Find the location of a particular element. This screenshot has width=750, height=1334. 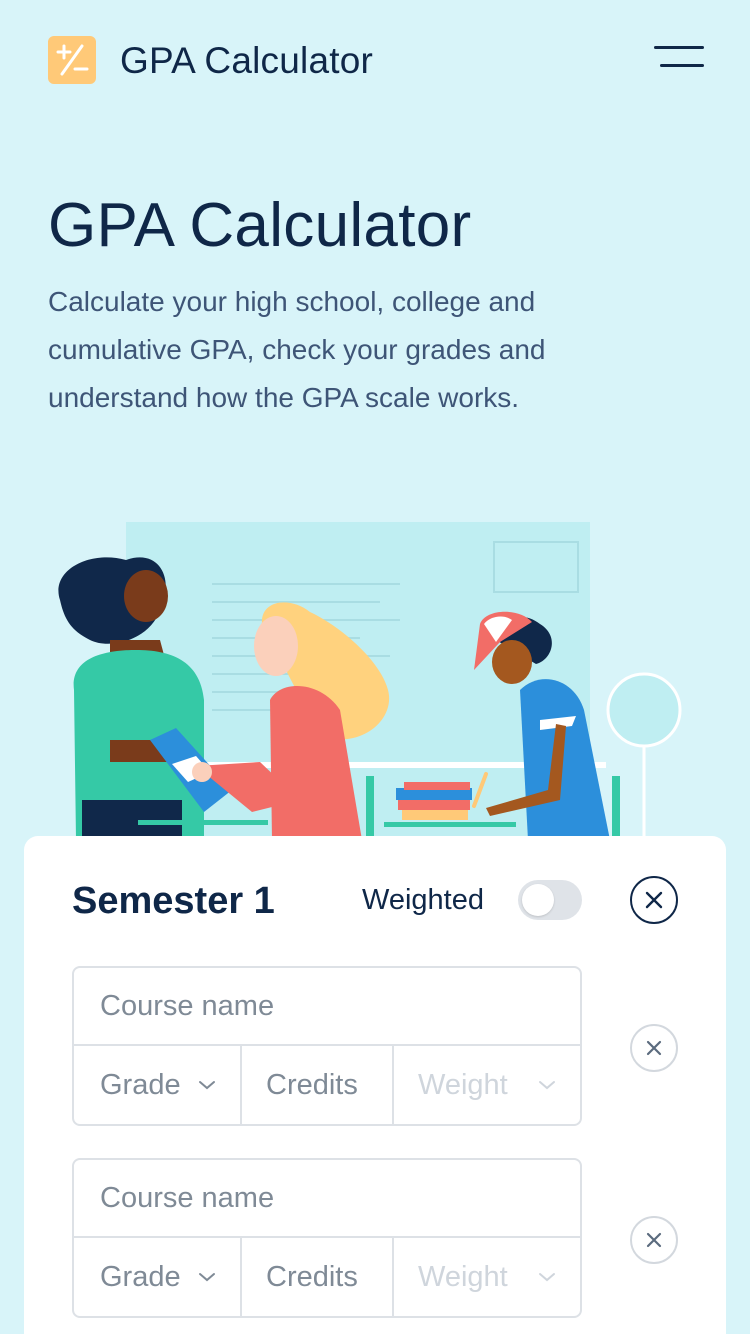

remove-semester-button is located at coordinates (654, 900).